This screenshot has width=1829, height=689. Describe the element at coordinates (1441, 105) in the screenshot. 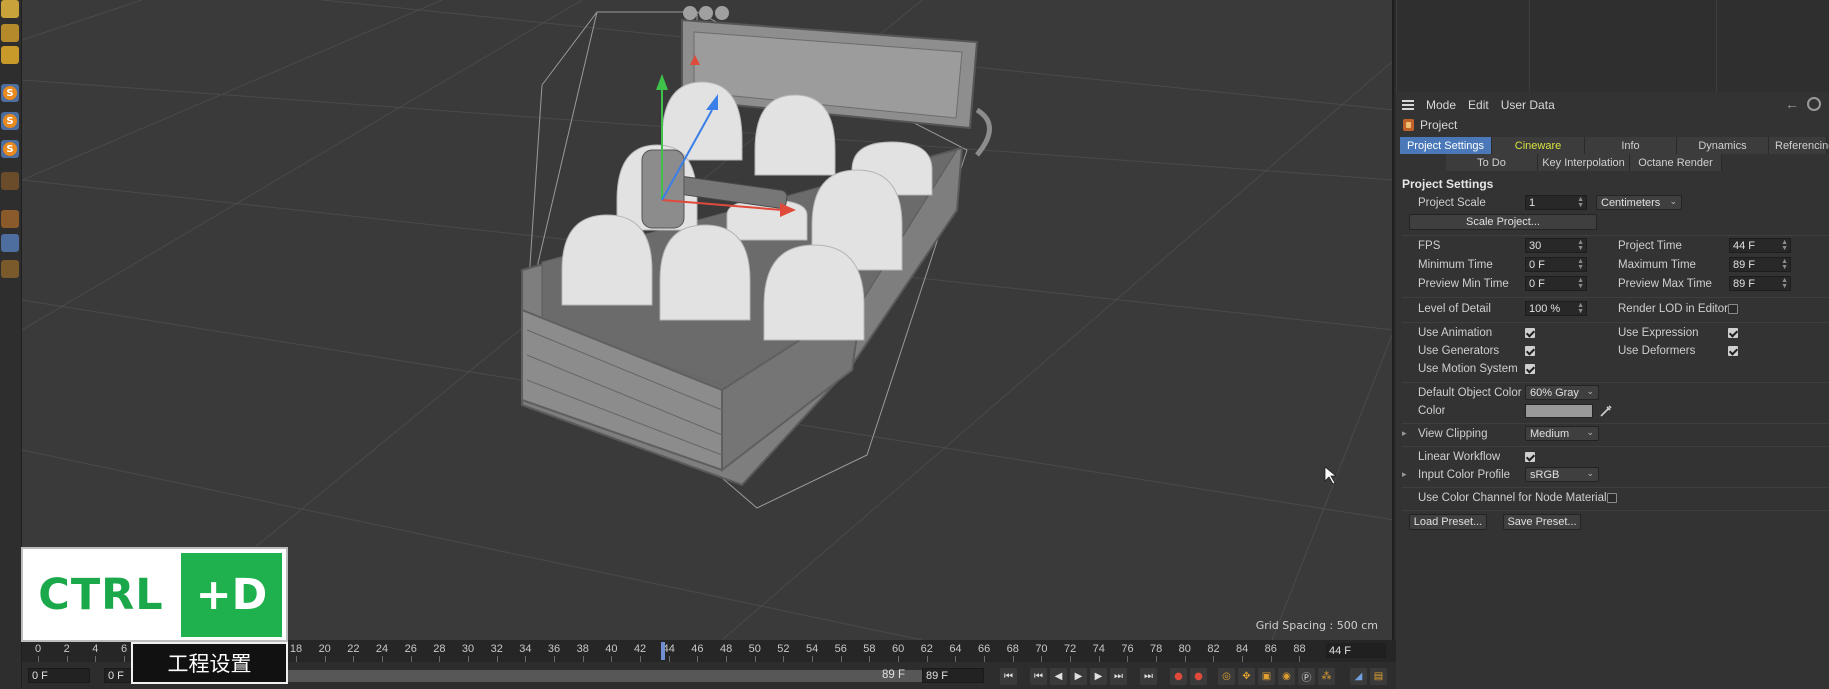

I see `menu-mode: Mode` at that location.